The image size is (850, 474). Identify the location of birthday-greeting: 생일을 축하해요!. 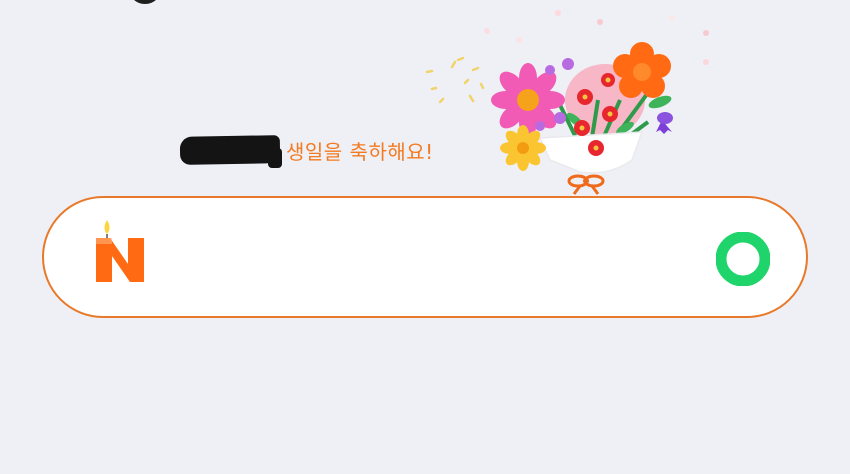
(306, 150).